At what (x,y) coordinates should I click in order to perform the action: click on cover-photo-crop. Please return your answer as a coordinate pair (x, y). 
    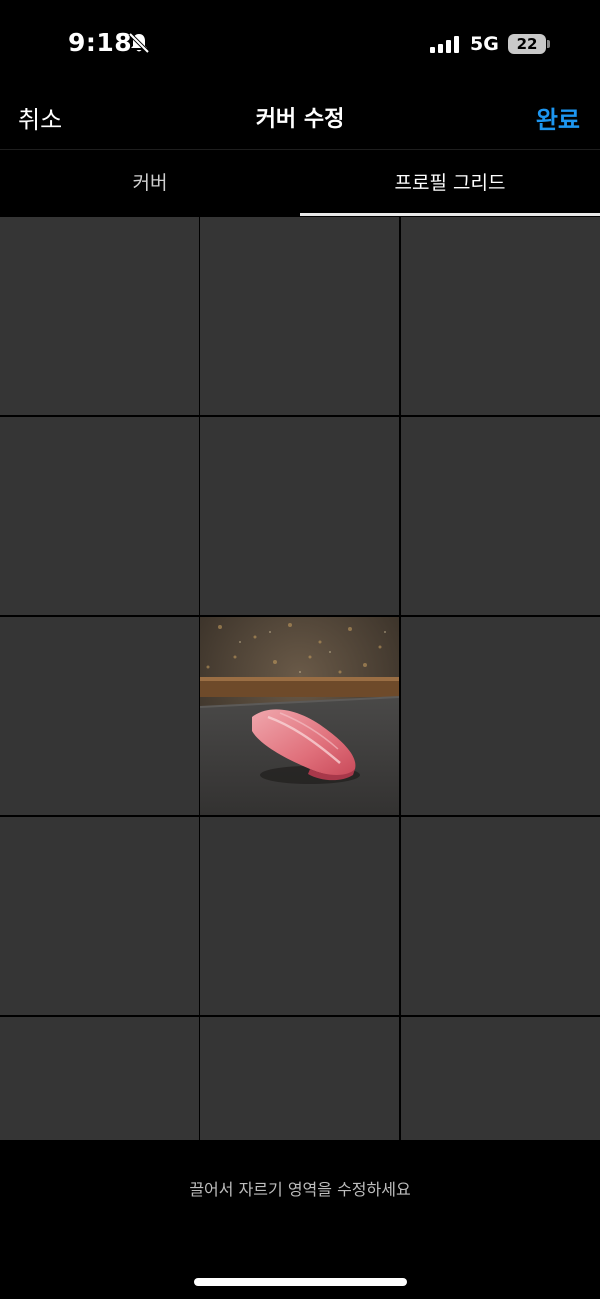
    Looking at the image, I should click on (299, 716).